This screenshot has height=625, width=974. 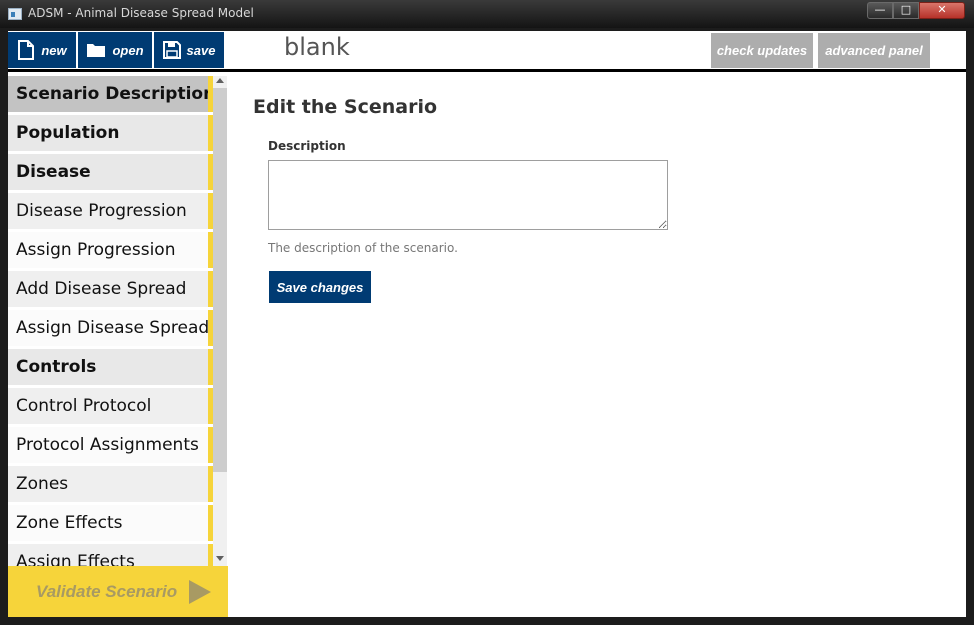 What do you see at coordinates (201, 50) in the screenshot?
I see `save-button-label: save` at bounding box center [201, 50].